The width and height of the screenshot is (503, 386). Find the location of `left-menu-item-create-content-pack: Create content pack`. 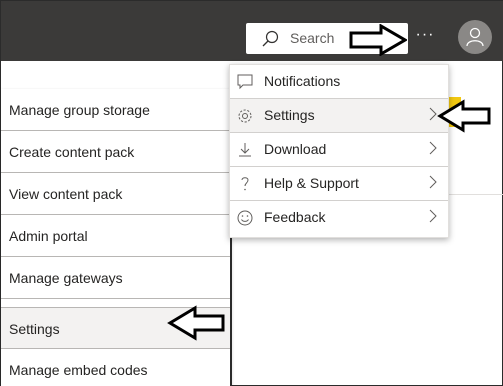

left-menu-item-create-content-pack: Create content pack is located at coordinates (115, 152).